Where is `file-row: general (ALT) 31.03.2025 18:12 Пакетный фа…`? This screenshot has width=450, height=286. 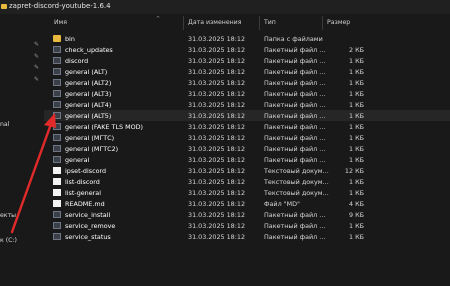 file-row: general (ALT) 31.03.2025 18:12 Пакетный фа… is located at coordinates (247, 71).